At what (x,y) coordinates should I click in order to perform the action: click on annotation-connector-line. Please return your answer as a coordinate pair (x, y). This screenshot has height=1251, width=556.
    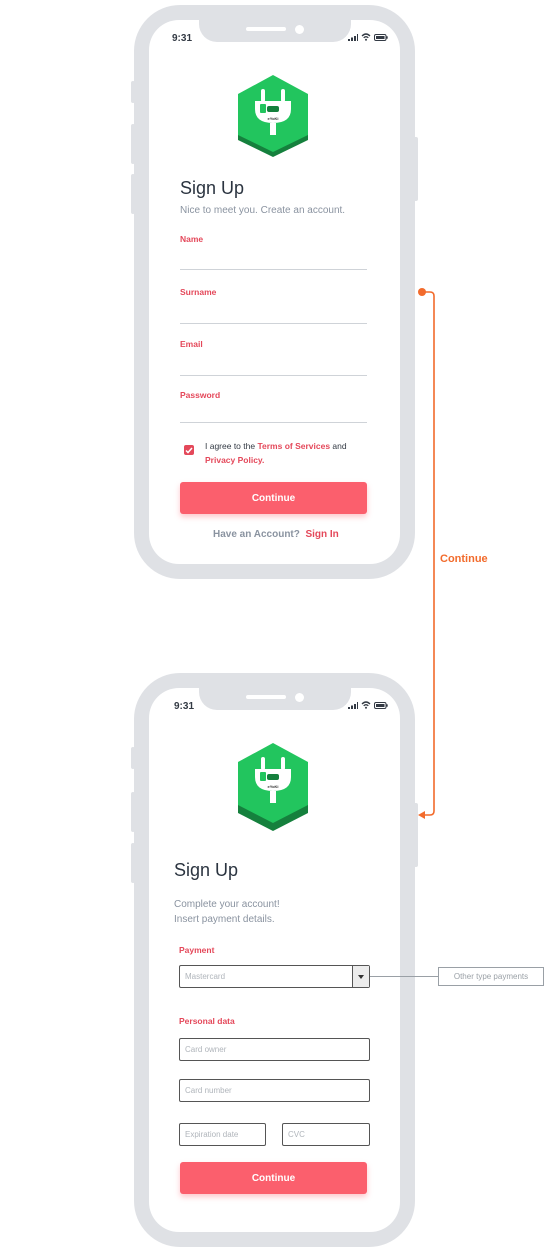
    Looking at the image, I should click on (404, 976).